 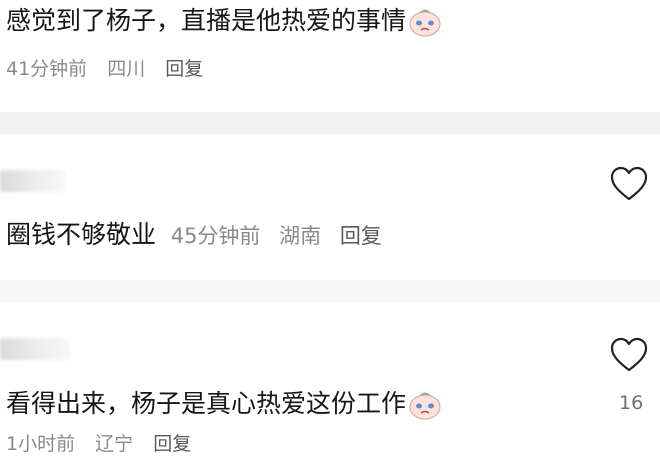 I want to click on comment-3-body: 看得出来，杨子是真心热爱这份工作, so click(x=206, y=403).